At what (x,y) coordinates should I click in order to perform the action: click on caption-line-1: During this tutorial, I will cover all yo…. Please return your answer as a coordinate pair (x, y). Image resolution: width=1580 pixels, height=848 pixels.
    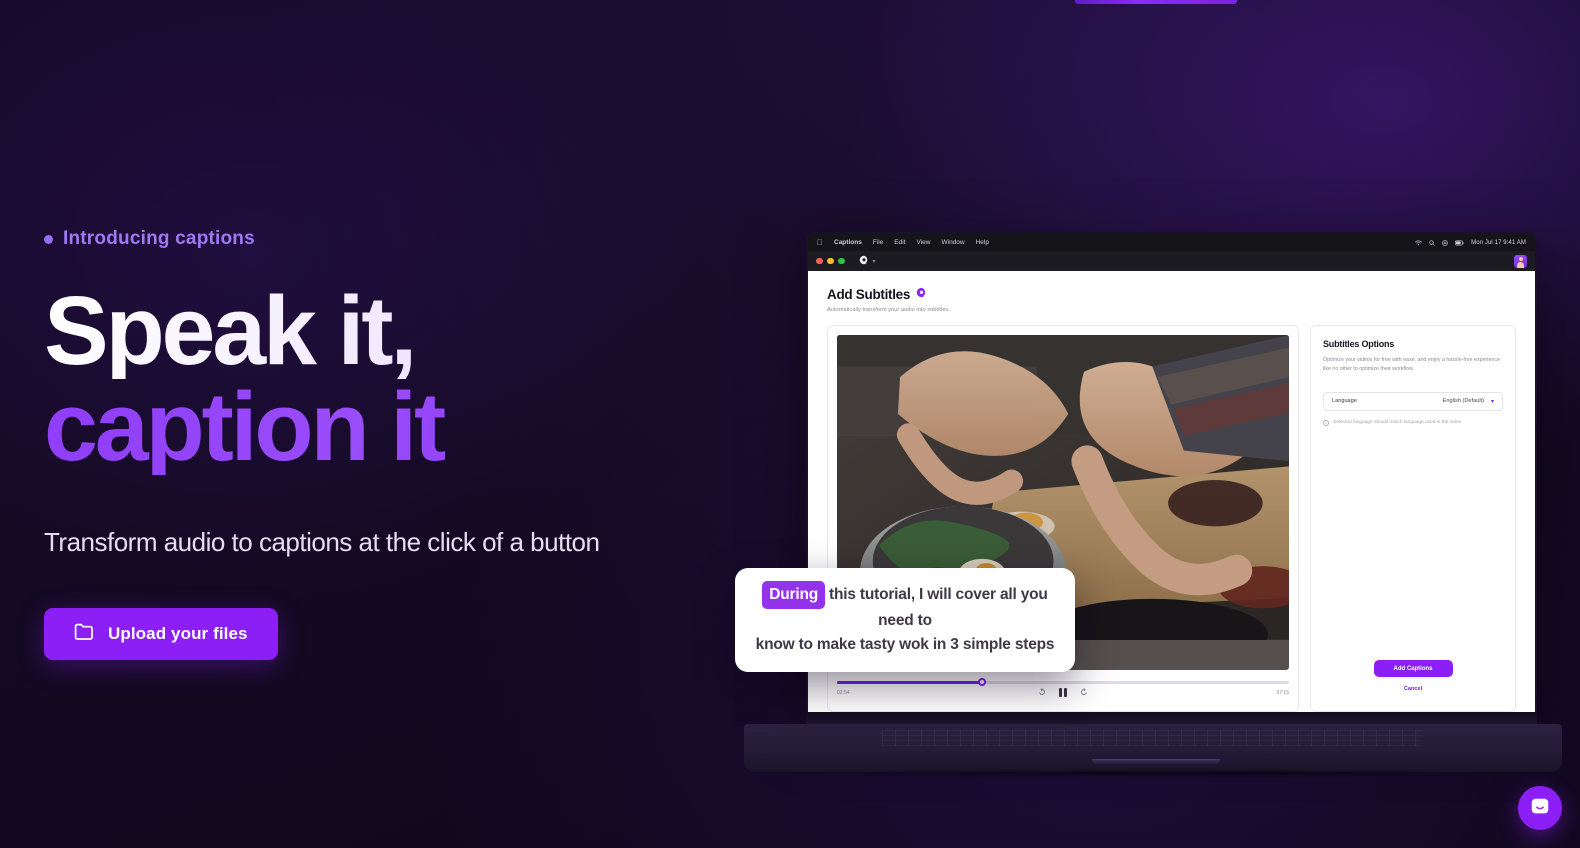
    Looking at the image, I should click on (905, 607).